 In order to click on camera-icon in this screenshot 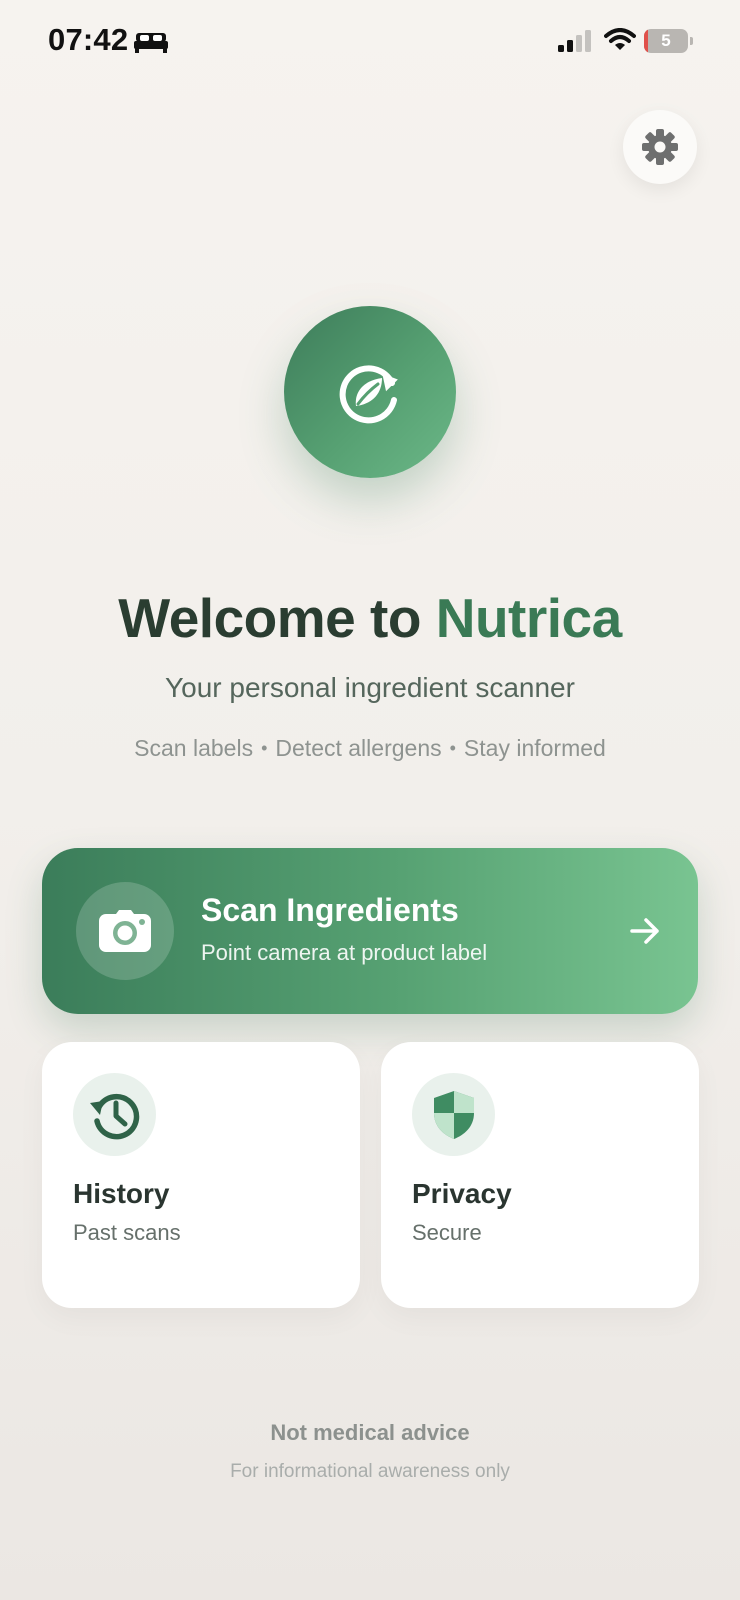, I will do `click(125, 931)`.